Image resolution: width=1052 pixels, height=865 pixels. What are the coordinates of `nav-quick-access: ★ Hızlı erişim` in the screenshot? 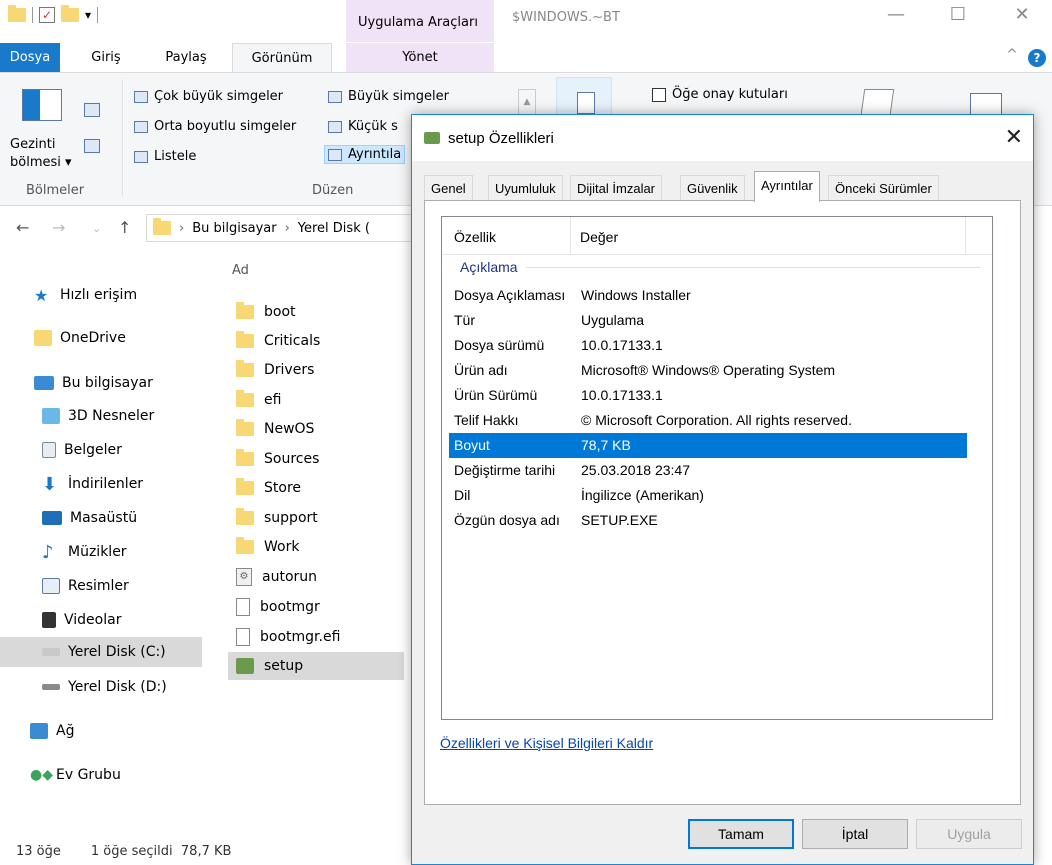 It's located at (101, 295).